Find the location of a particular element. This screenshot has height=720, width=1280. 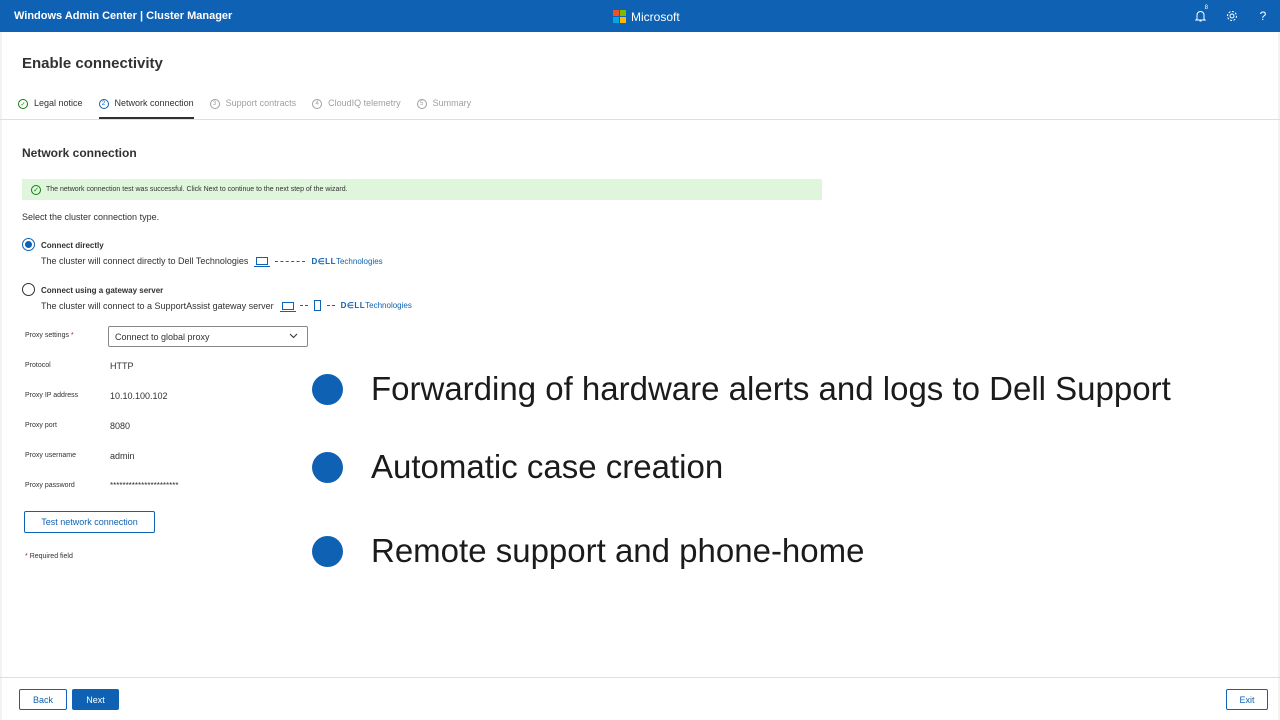

logo-square-blue is located at coordinates (616, 20).